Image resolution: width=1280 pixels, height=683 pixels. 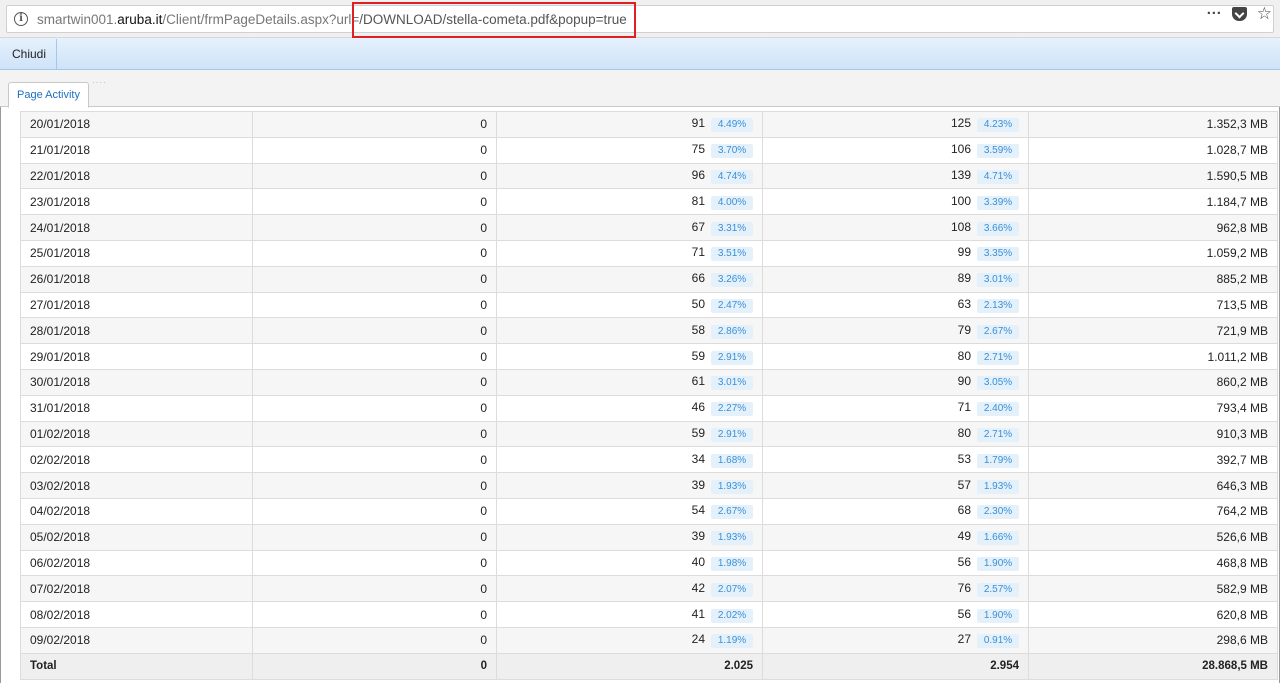 I want to click on table-row: 26/01/2018 0 66 3.26% 89 3.01% 885,2 MB, so click(x=649, y=279).